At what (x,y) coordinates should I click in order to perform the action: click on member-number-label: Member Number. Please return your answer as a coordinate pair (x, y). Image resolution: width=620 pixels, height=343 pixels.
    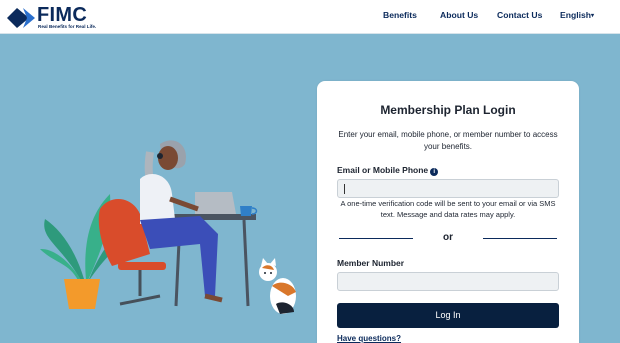
    Looking at the image, I should click on (371, 263).